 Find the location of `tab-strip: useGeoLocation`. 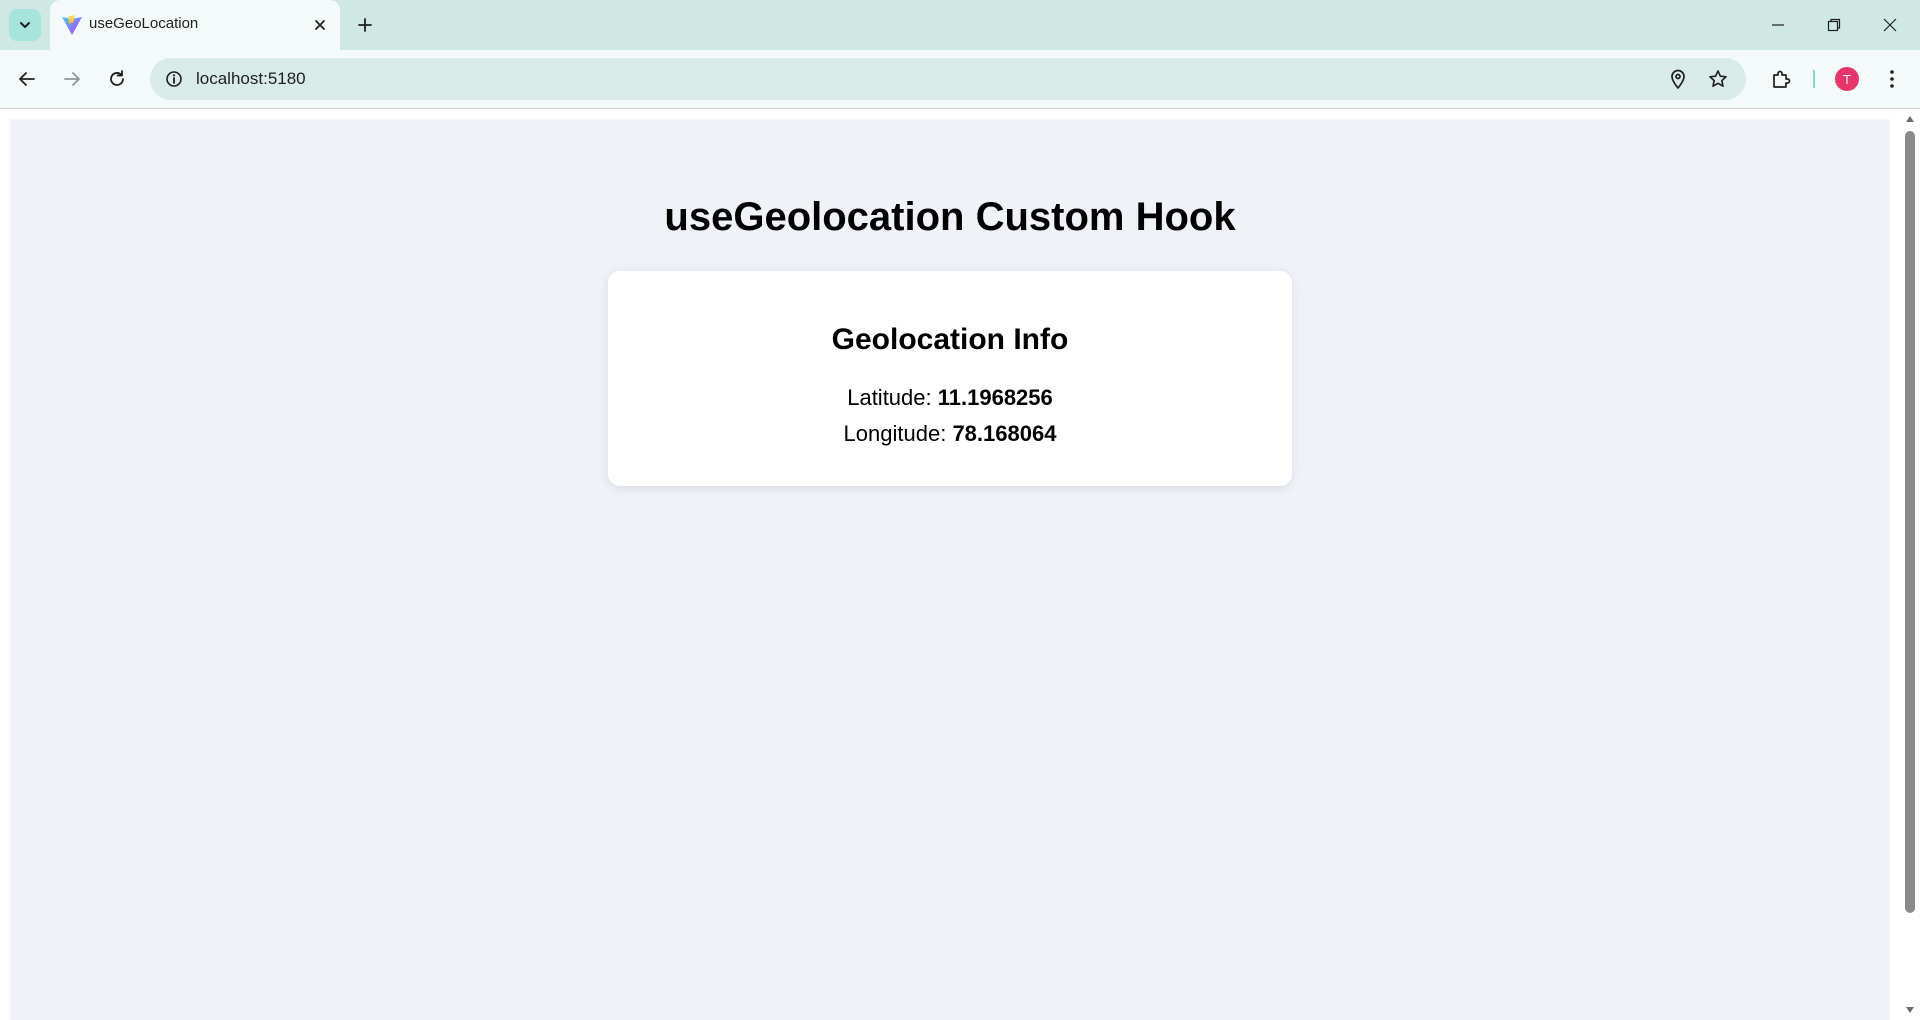

tab-strip: useGeoLocation is located at coordinates (960, 25).